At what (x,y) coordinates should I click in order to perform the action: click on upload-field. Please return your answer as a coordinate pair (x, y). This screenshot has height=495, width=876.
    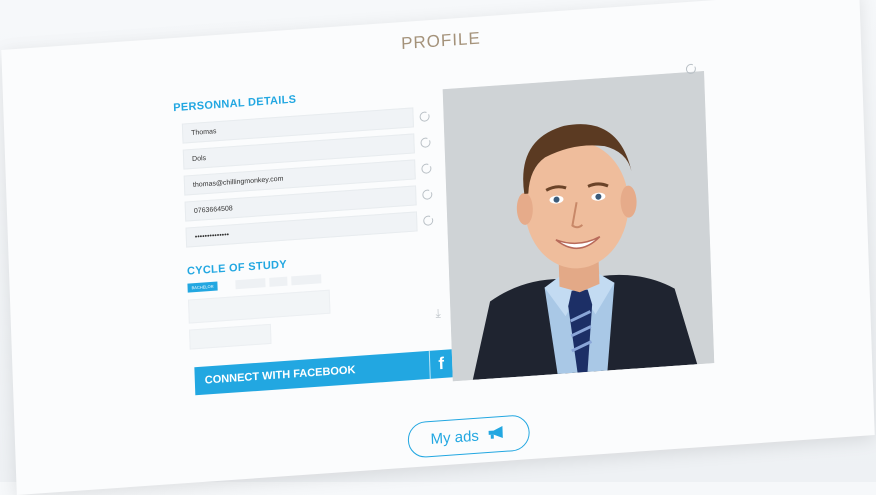
    Looking at the image, I should click on (230, 336).